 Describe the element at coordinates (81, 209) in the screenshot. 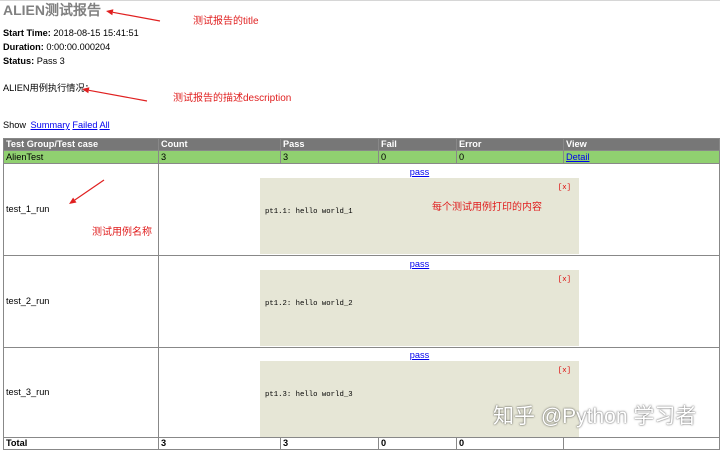

I see `case-name: test_1_run` at that location.